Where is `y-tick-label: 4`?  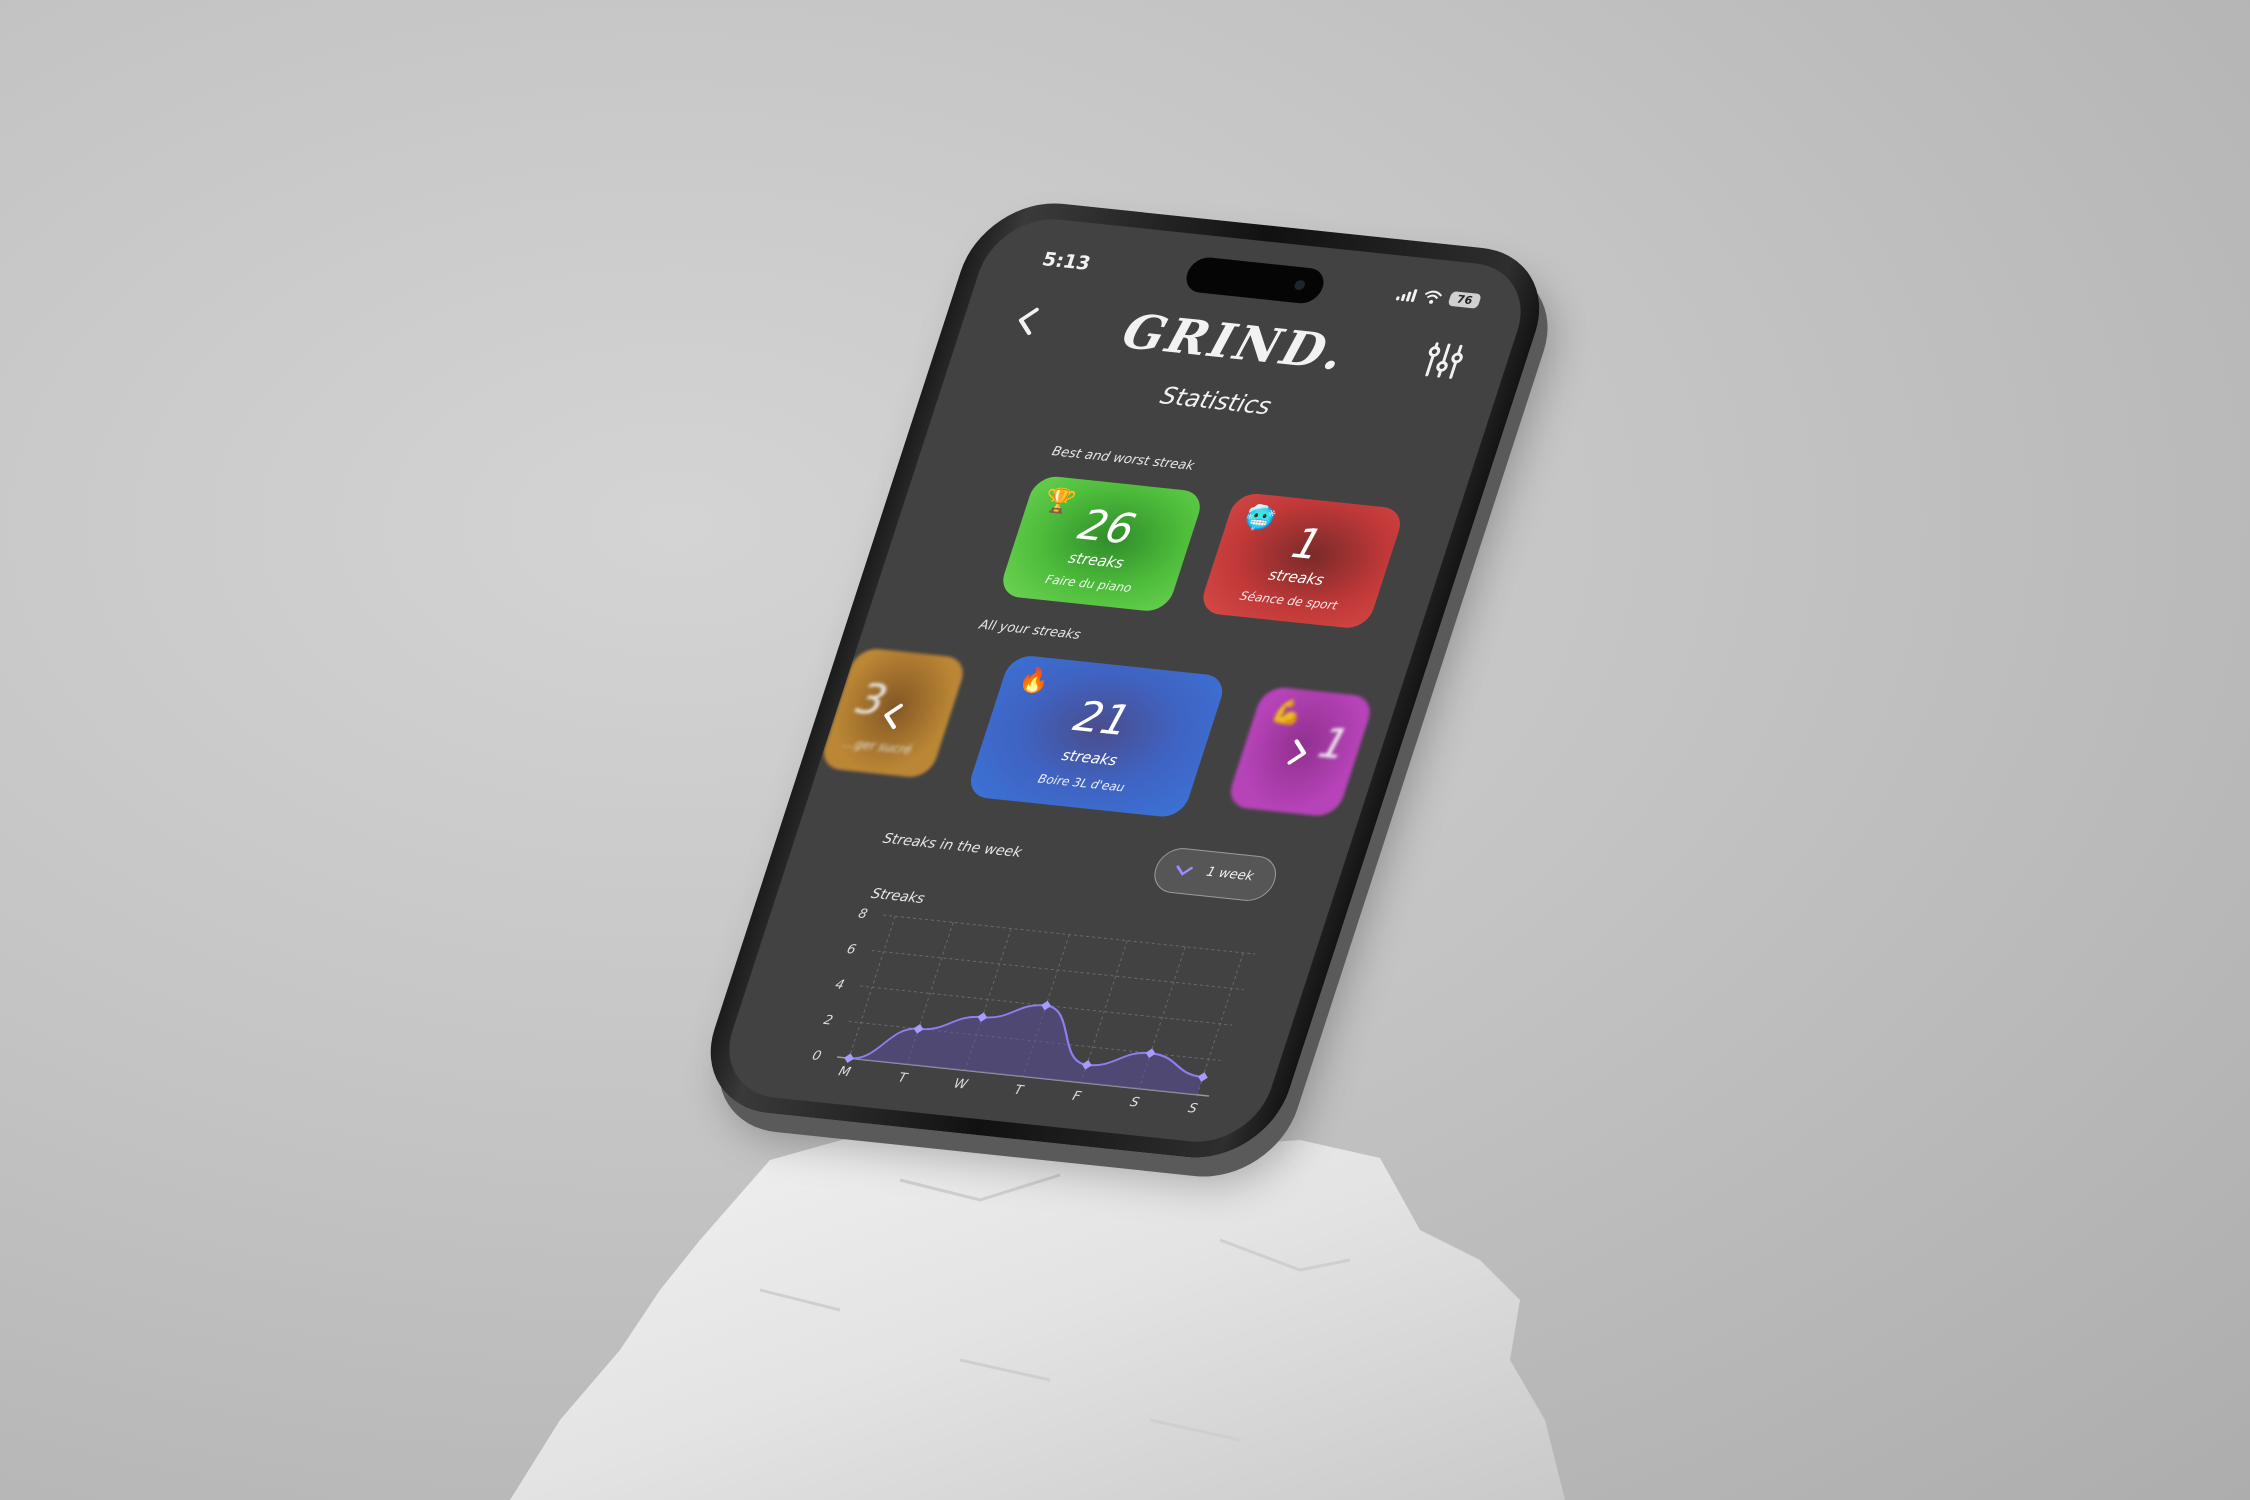
y-tick-label: 4 is located at coordinates (839, 985).